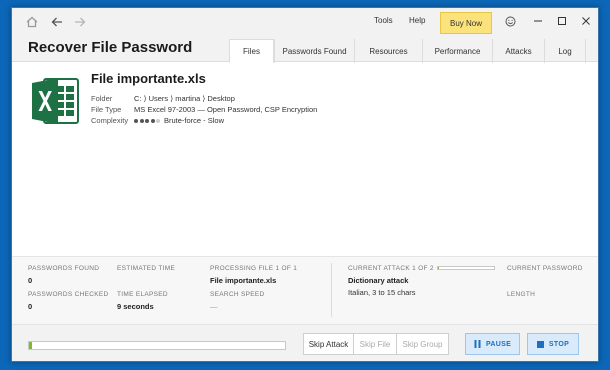  I want to click on overall-progress-fill, so click(30, 345).